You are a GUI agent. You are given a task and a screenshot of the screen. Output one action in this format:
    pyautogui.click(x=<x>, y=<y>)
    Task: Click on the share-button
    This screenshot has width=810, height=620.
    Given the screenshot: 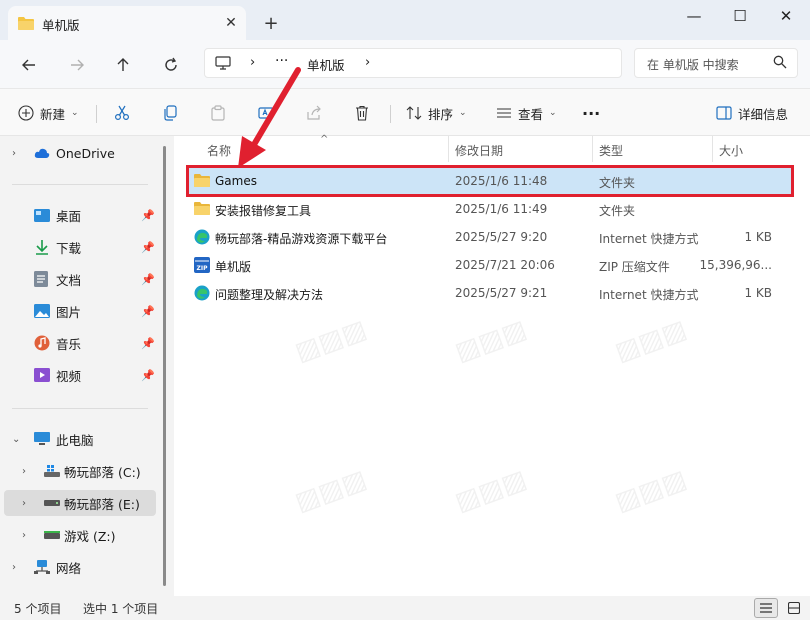 What is the action you would take?
    pyautogui.click(x=314, y=113)
    